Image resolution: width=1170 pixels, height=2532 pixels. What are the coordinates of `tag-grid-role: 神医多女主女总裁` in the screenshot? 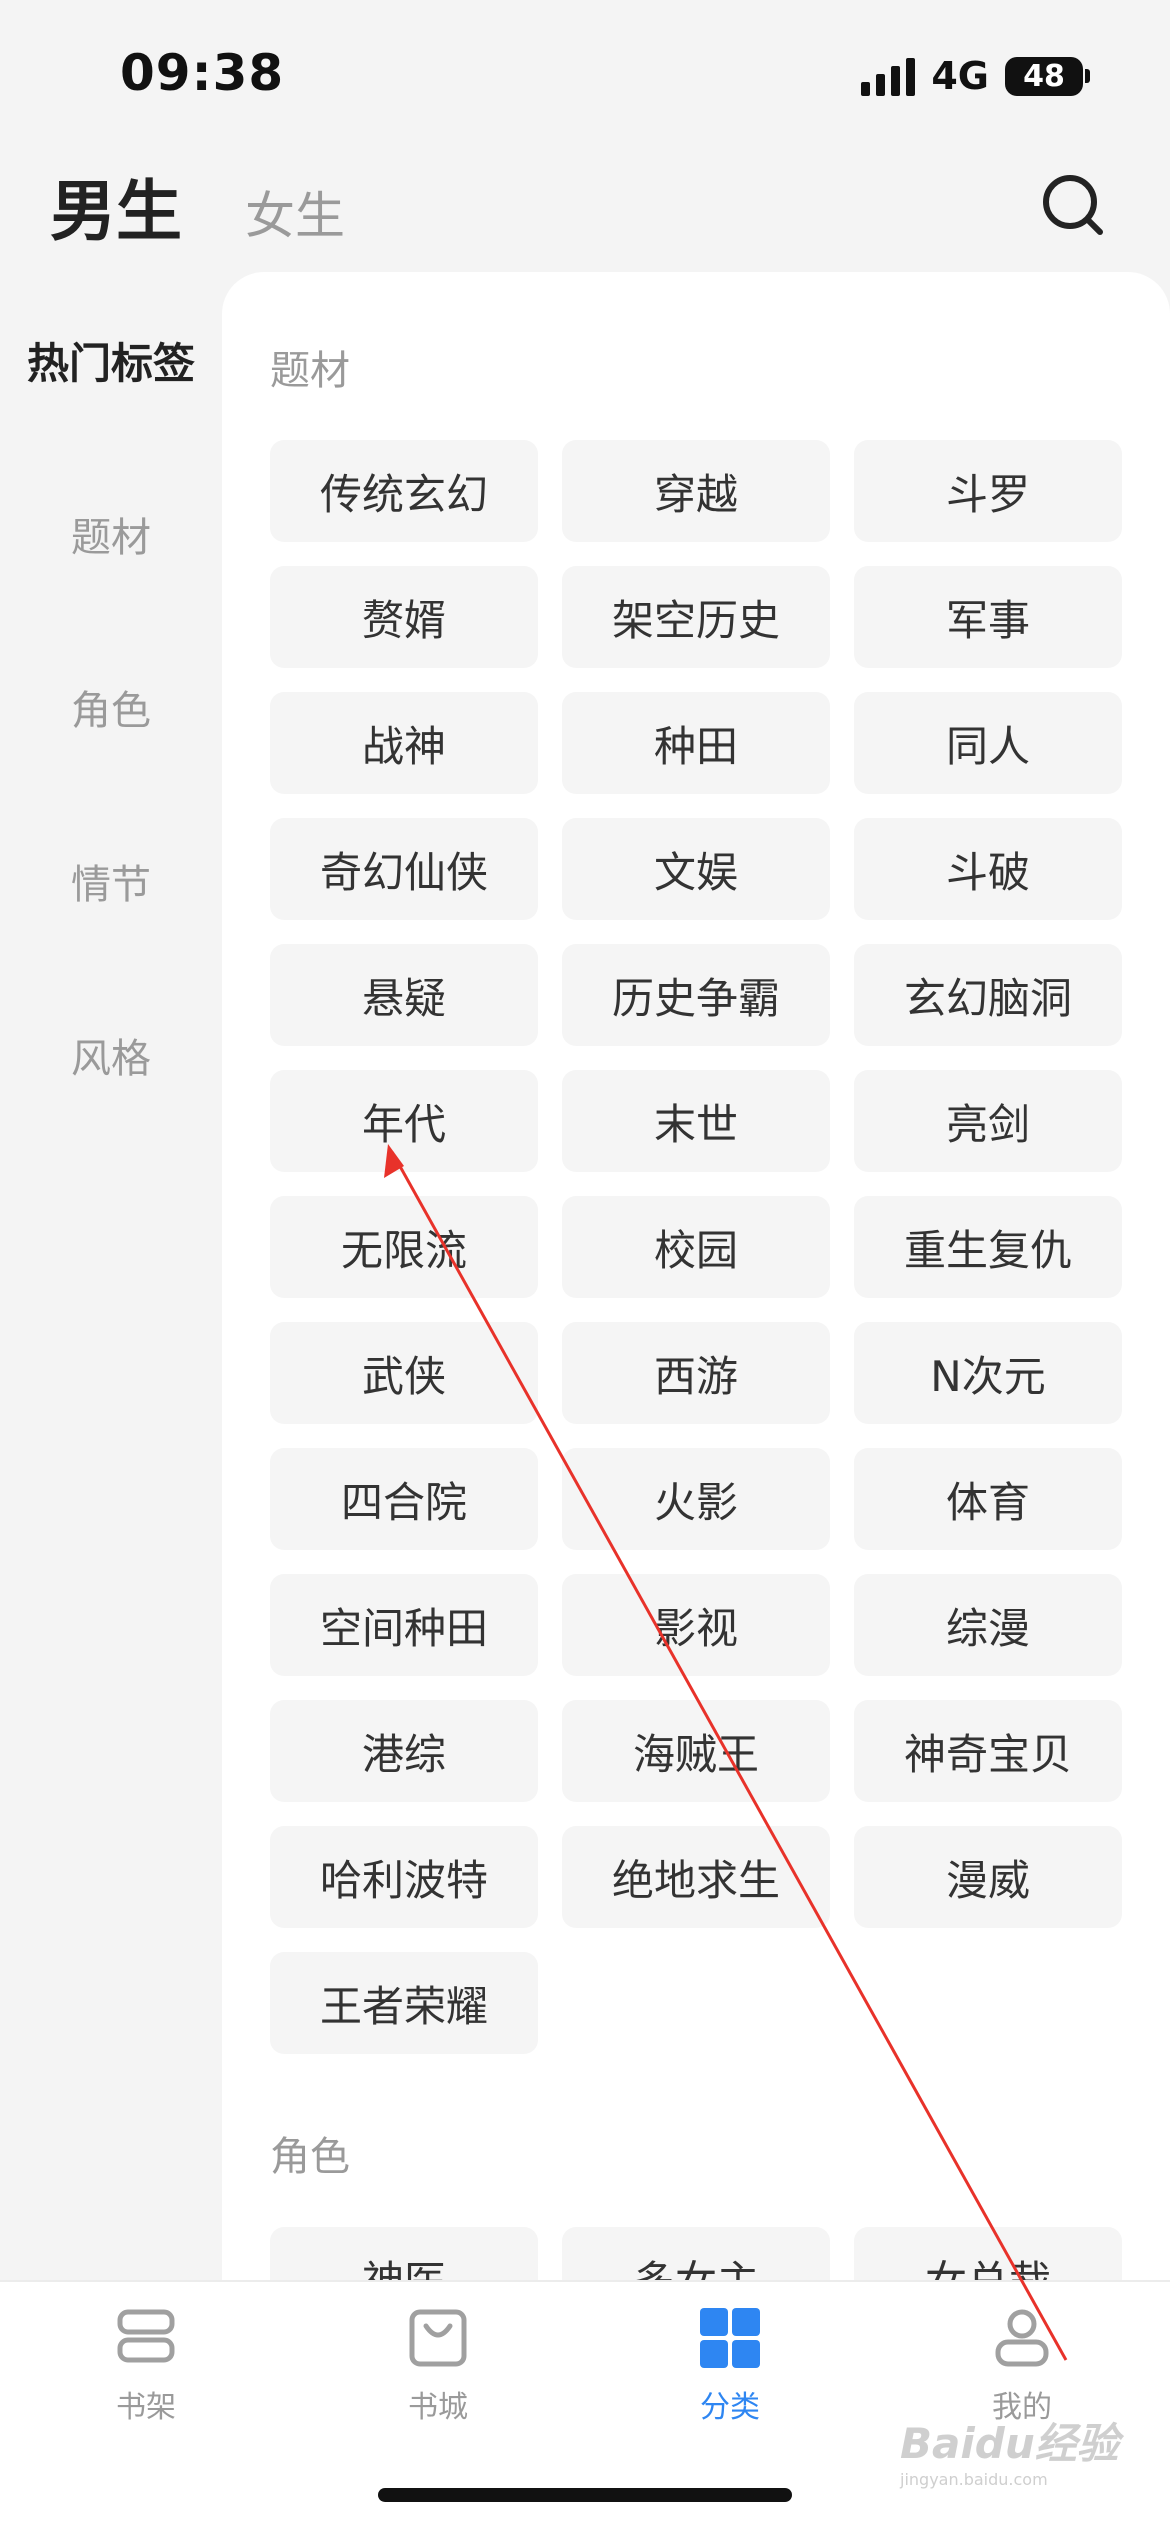 It's located at (696, 2253).